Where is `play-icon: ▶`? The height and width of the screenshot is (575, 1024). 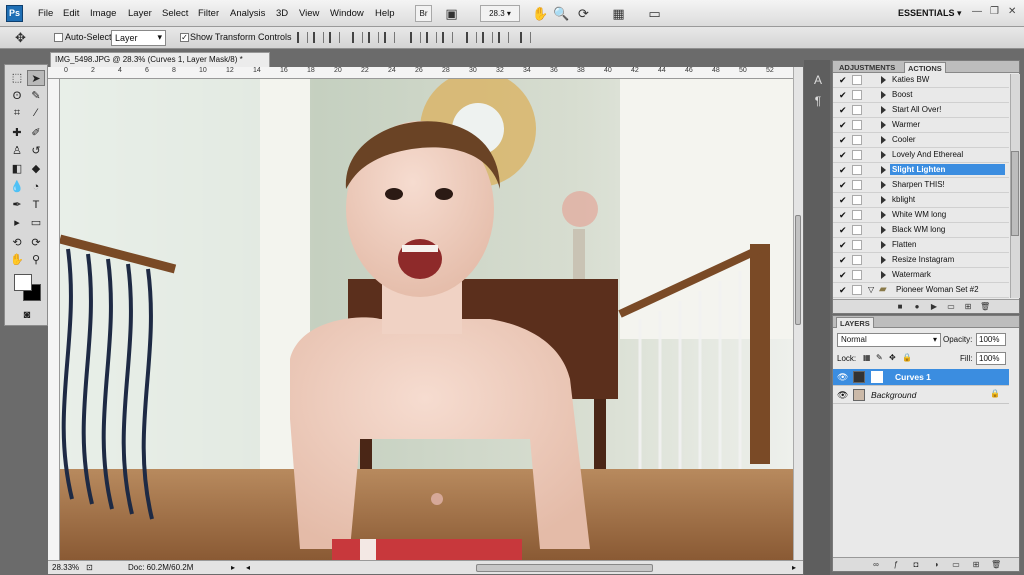 play-icon: ▶ is located at coordinates (934, 307).